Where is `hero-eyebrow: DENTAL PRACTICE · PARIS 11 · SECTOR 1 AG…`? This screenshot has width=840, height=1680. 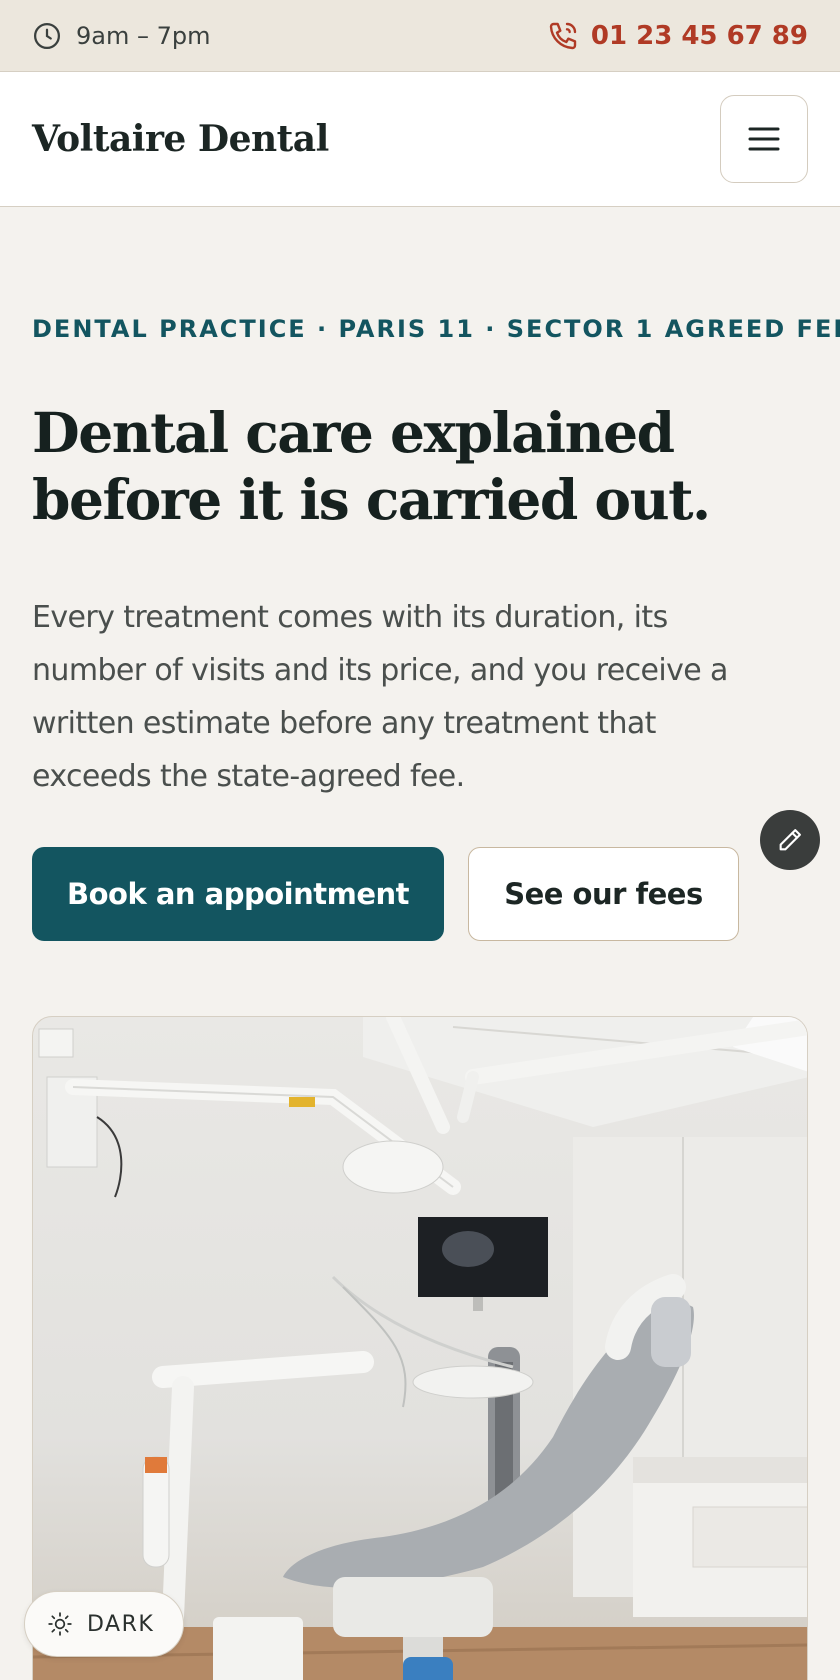 hero-eyebrow: DENTAL PRACTICE · PARIS 11 · SECTOR 1 AG… is located at coordinates (436, 329).